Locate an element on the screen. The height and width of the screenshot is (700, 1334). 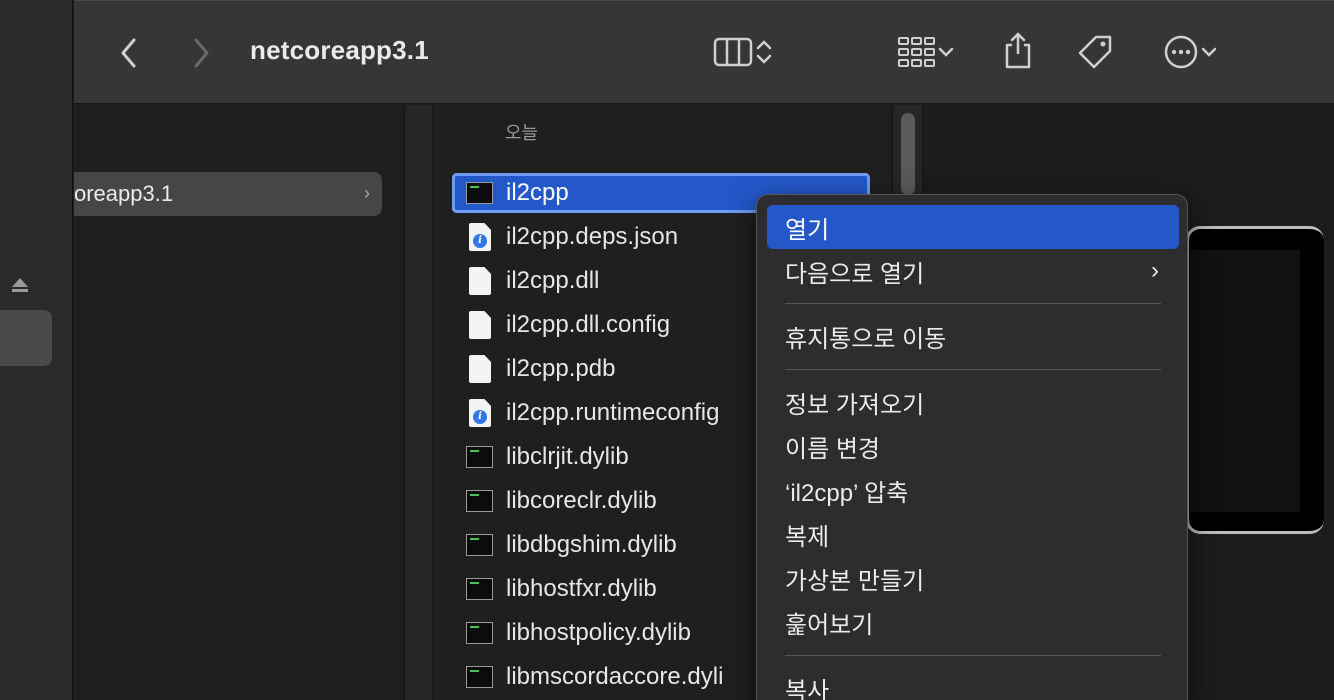
chevron-right-icon is located at coordinates (201, 53).